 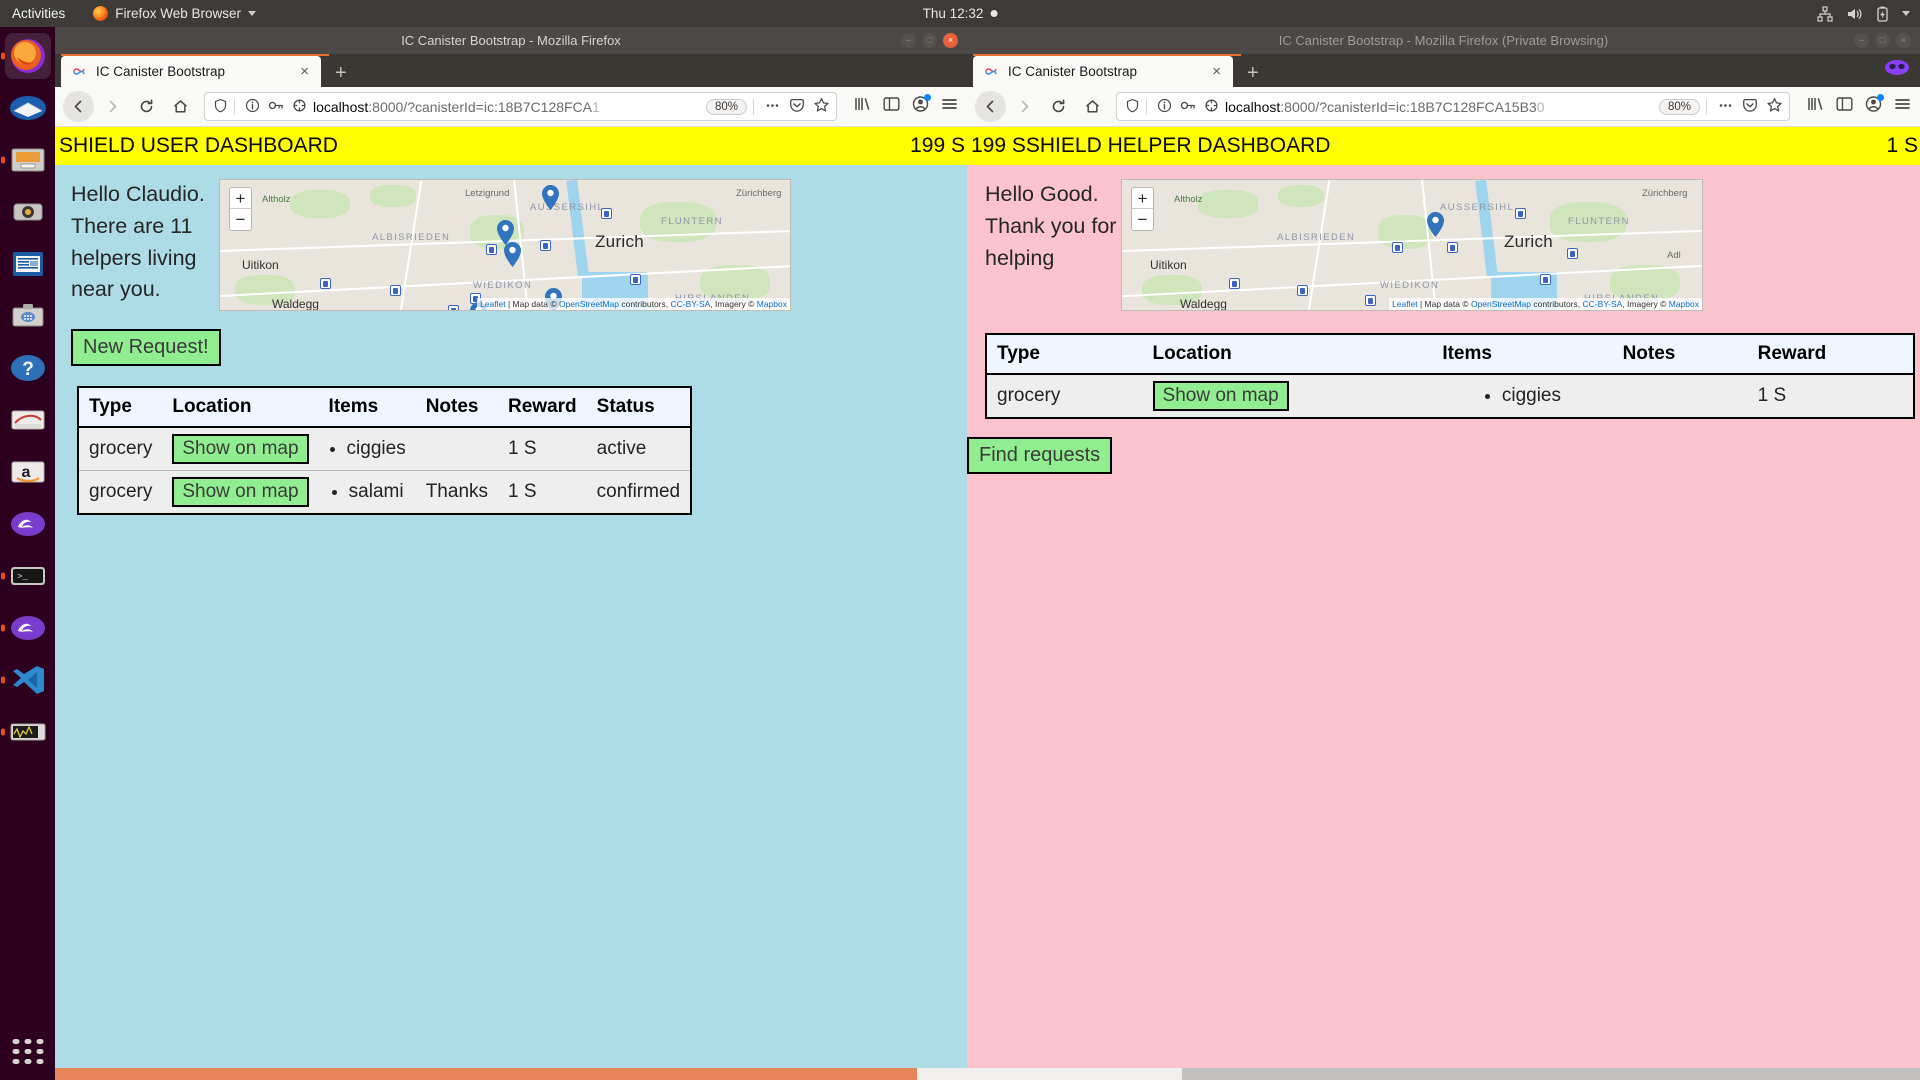 I want to click on app-menu-button: Firefox Web Browser, so click(x=175, y=13).